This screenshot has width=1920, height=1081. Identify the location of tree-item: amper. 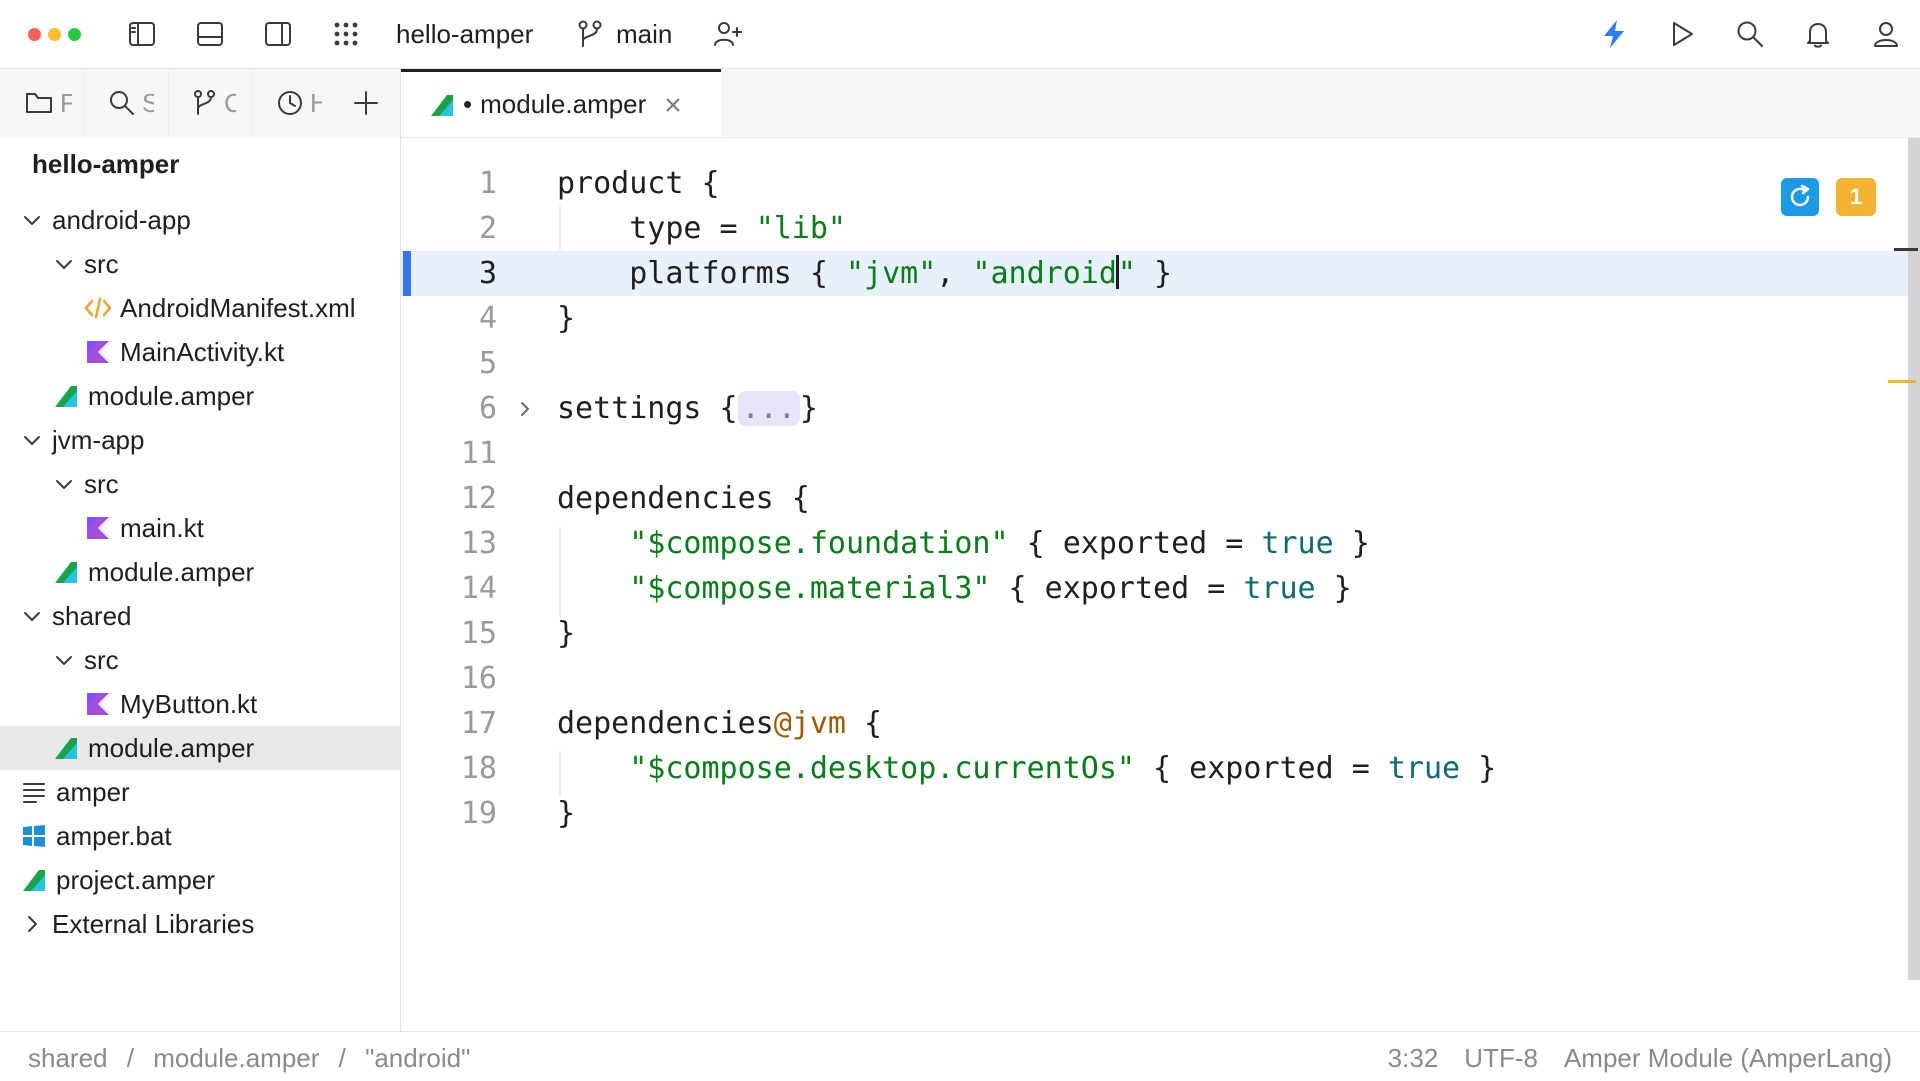
(200, 792).